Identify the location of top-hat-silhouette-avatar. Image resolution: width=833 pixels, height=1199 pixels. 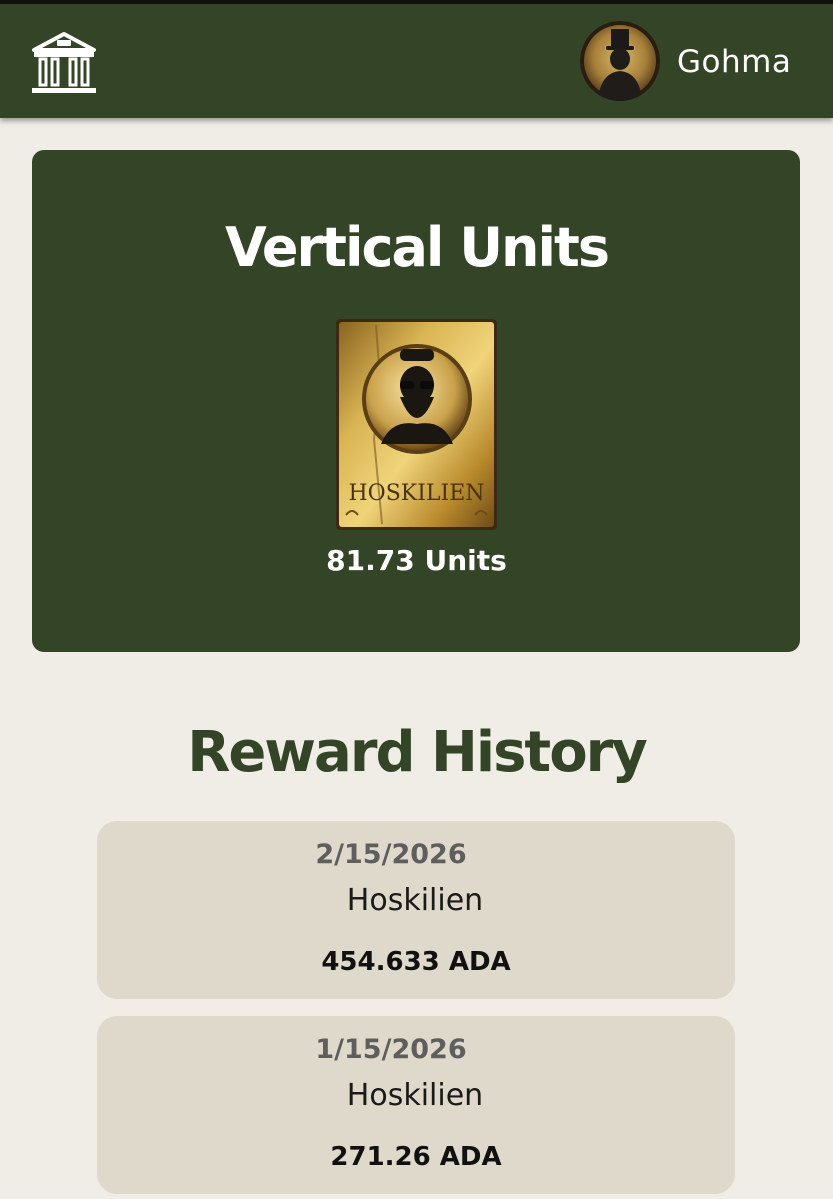
(620, 61).